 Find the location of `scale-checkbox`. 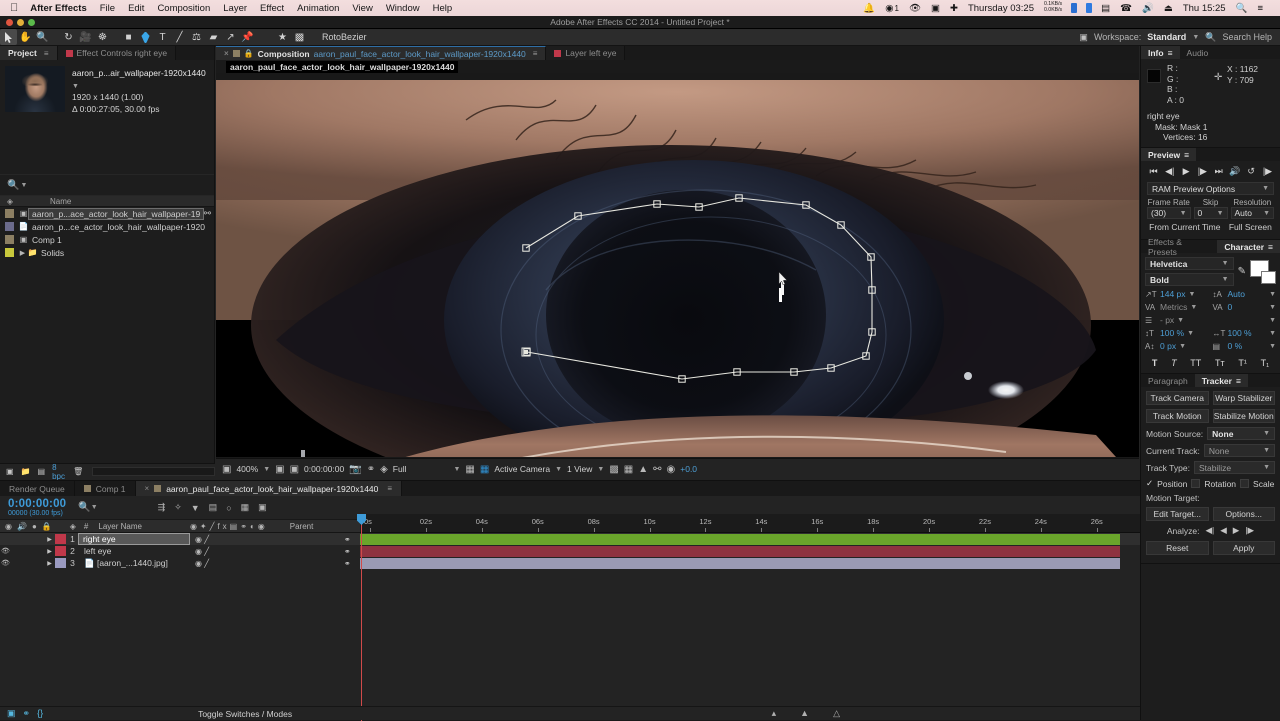

scale-checkbox is located at coordinates (1245, 483).